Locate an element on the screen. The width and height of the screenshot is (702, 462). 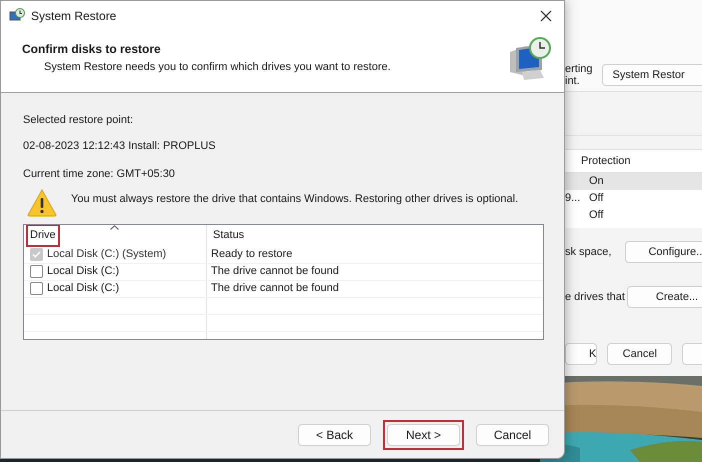
table-cell-text: On is located at coordinates (596, 182).